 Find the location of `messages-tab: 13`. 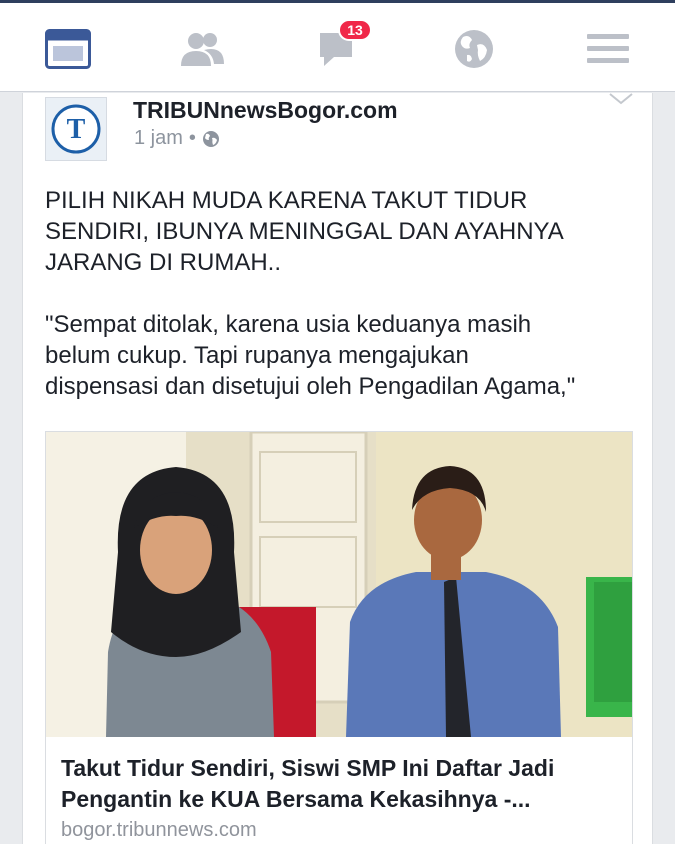

messages-tab: 13 is located at coordinates (339, 46).